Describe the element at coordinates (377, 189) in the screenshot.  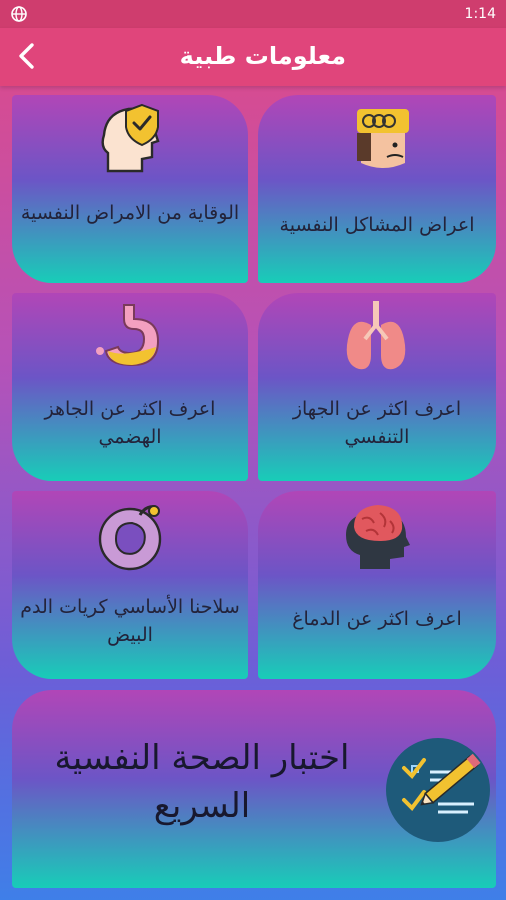
I see `card-psych-symptoms: اعراض المشاكل النفسية` at that location.